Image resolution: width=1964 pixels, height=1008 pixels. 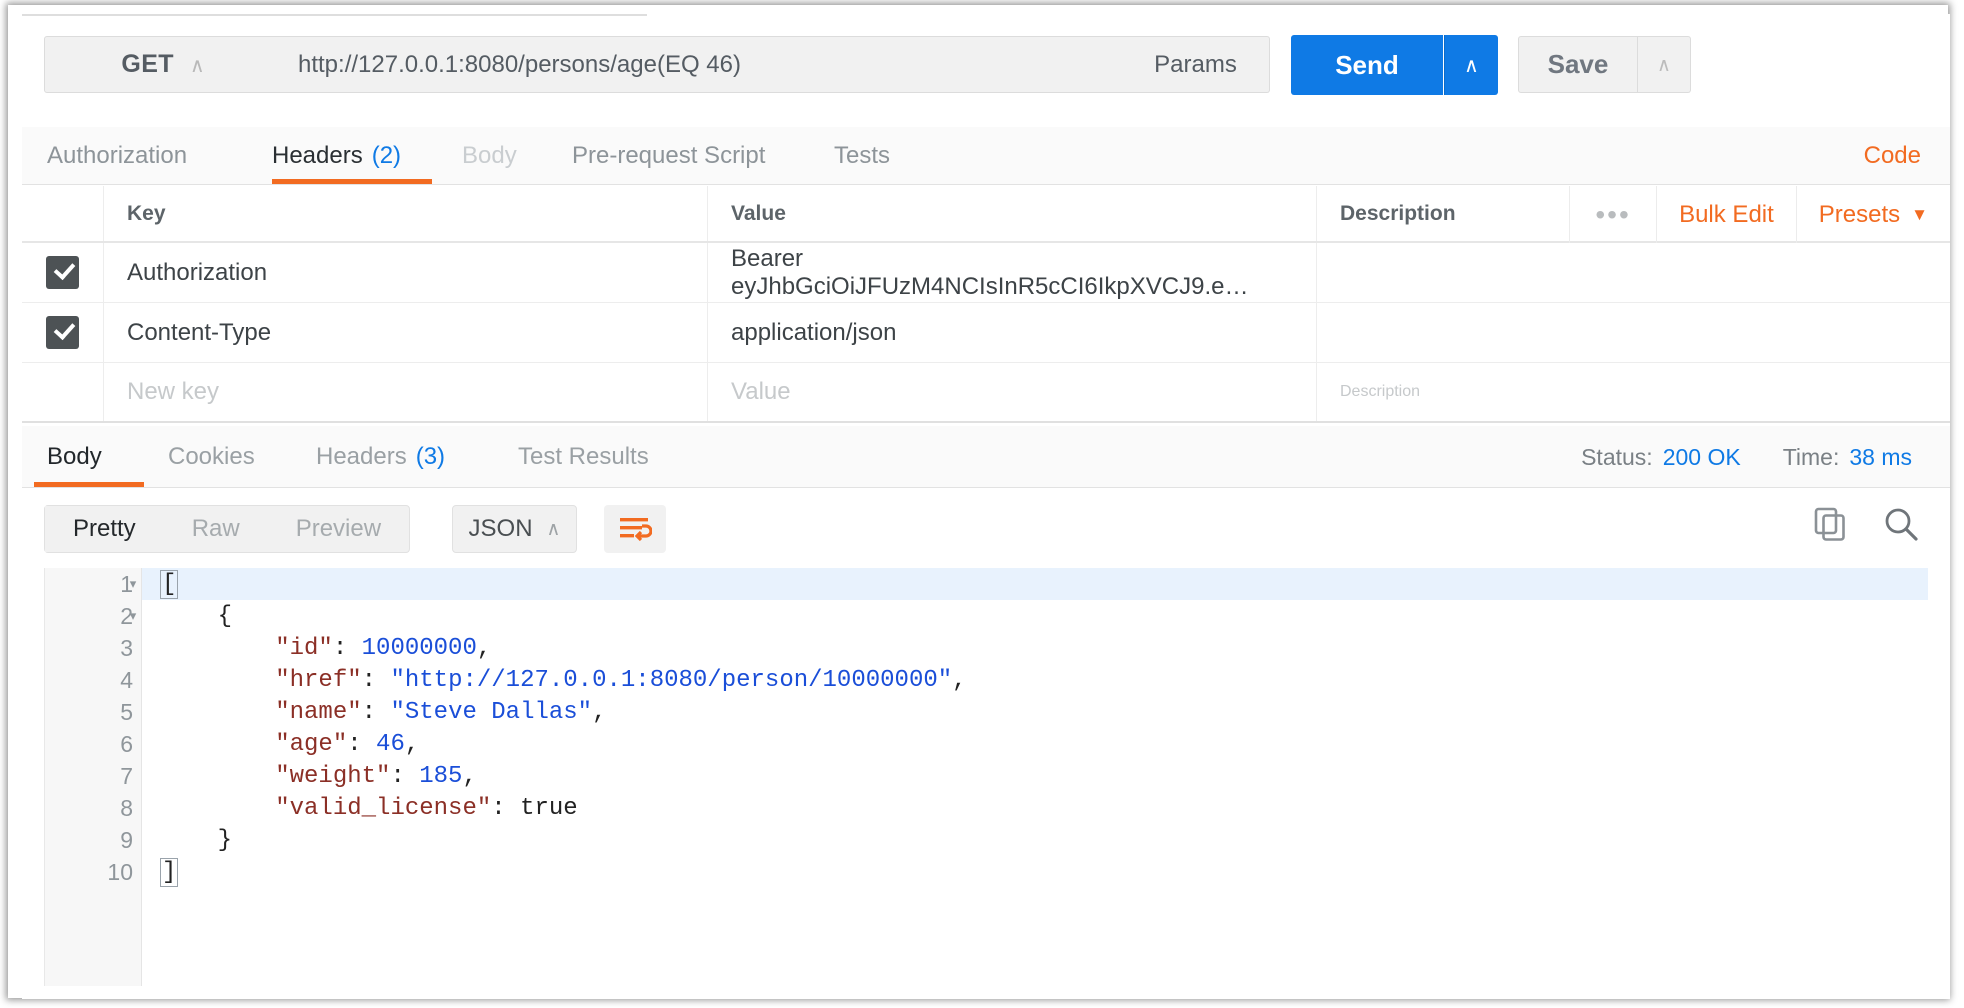 I want to click on view-mode-raw: Raw, so click(x=216, y=529).